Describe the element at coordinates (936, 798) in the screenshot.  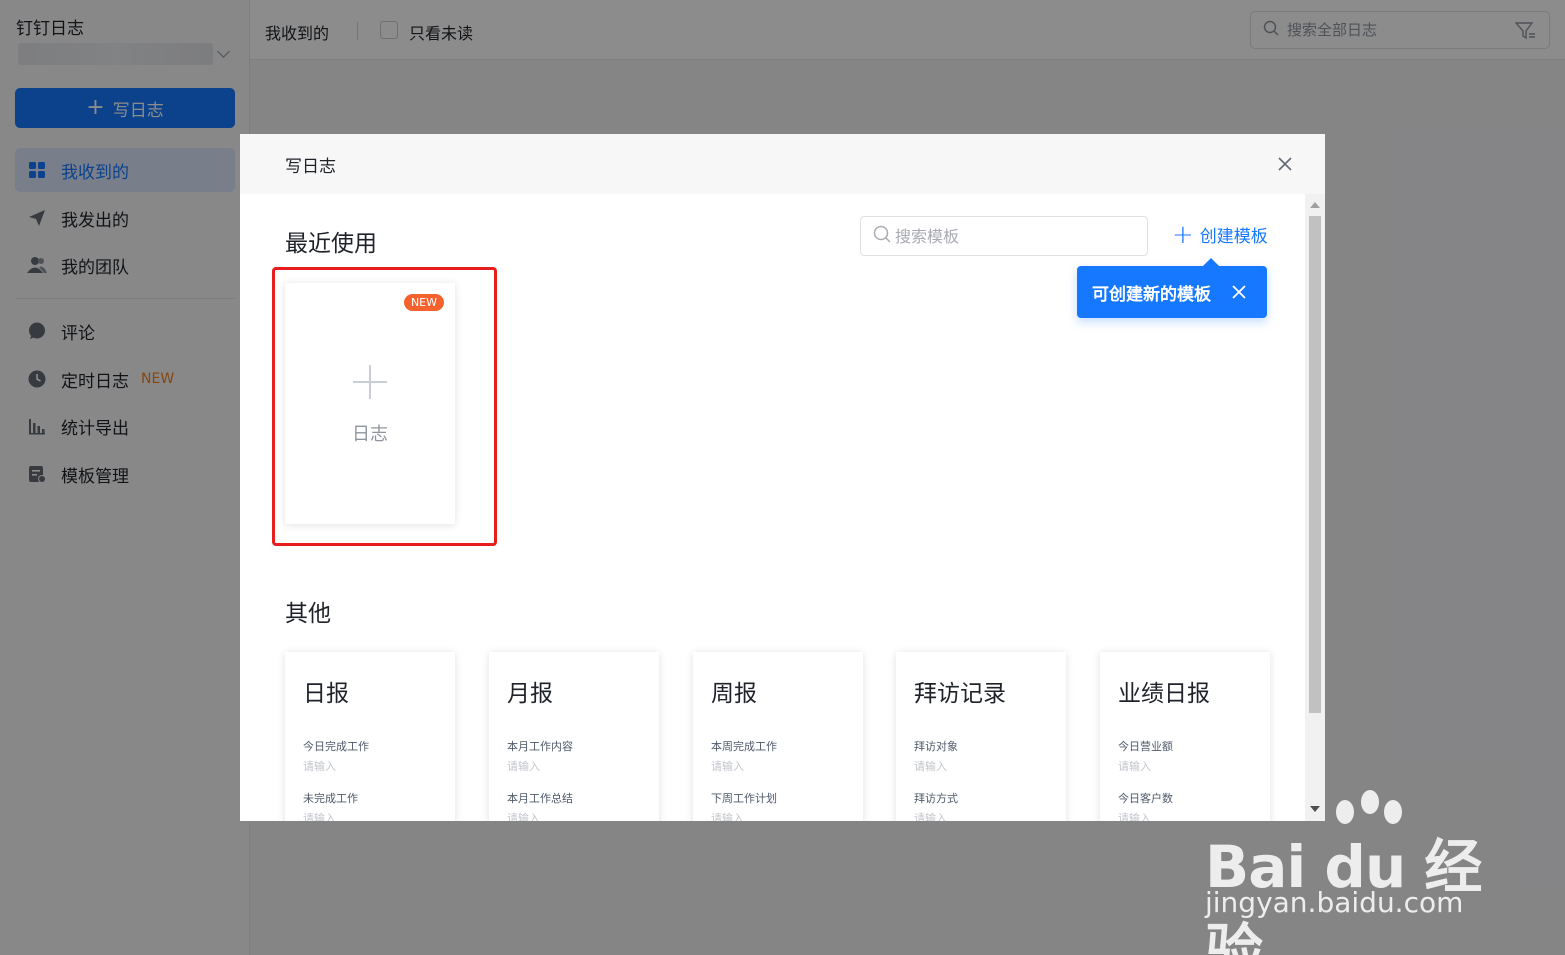
I see `field-label: 拜访方式` at that location.